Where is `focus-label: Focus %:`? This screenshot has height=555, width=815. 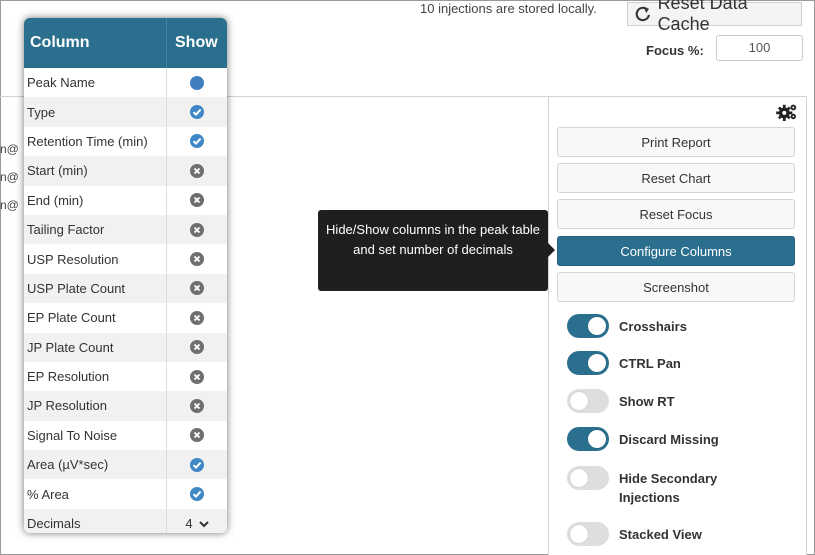 focus-label: Focus %: is located at coordinates (675, 50).